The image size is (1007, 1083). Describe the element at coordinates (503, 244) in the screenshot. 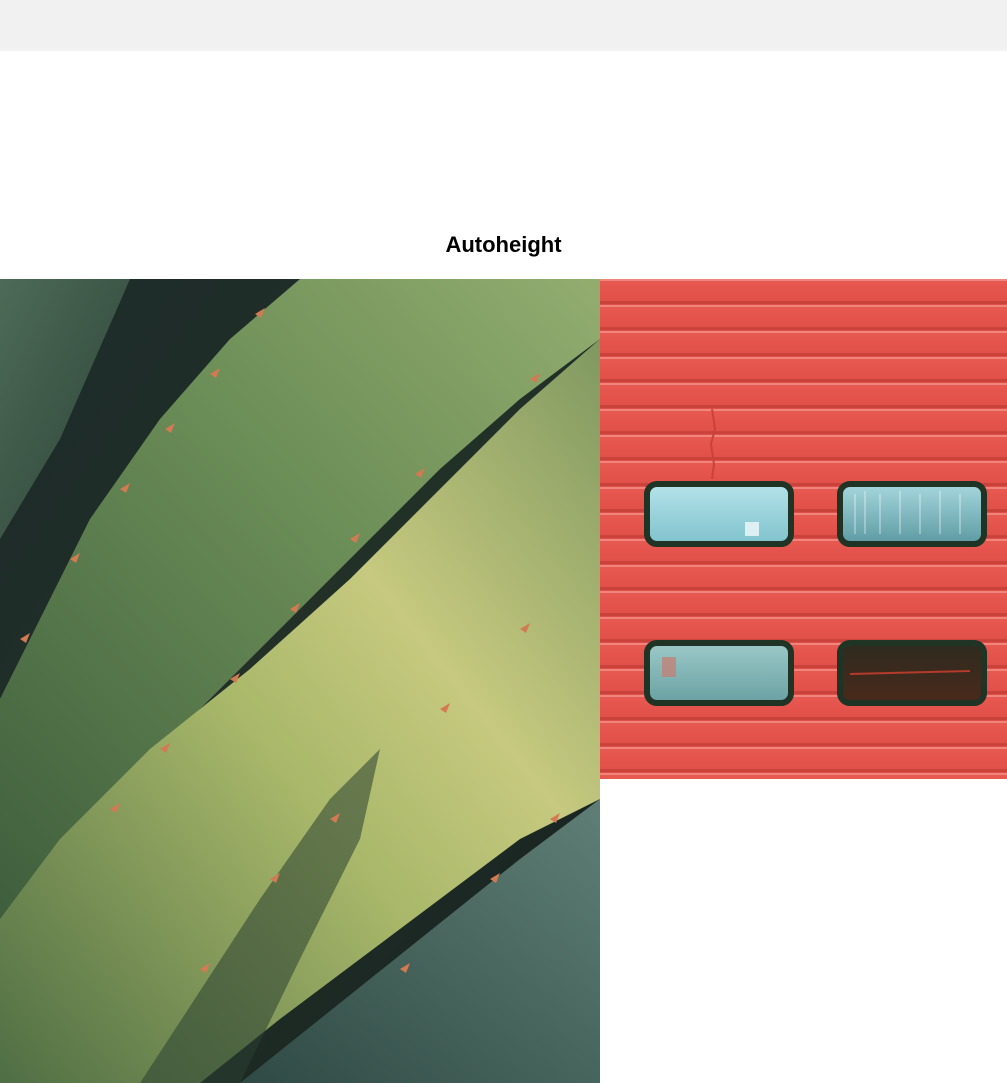

I see `page-title: Autoheight` at that location.